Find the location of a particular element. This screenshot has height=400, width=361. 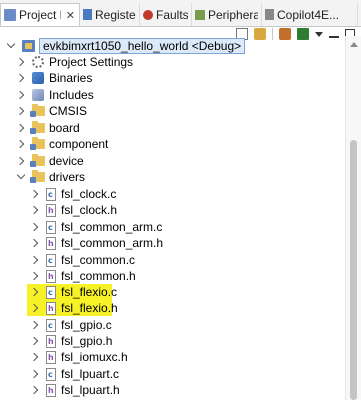

close-icon: ✕ is located at coordinates (70, 15).